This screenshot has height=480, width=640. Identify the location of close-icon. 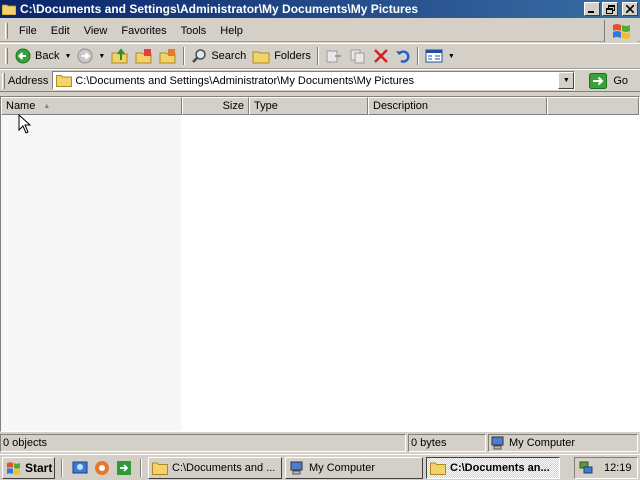
(630, 9).